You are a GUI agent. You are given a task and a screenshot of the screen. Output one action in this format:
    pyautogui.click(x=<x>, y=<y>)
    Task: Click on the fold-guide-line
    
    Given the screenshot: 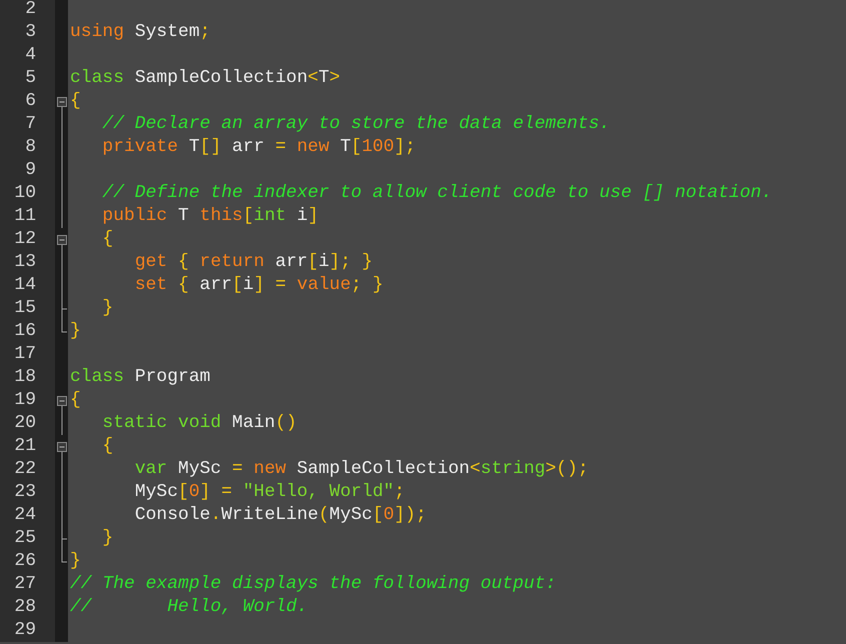 What is the action you would take?
    pyautogui.click(x=62, y=423)
    